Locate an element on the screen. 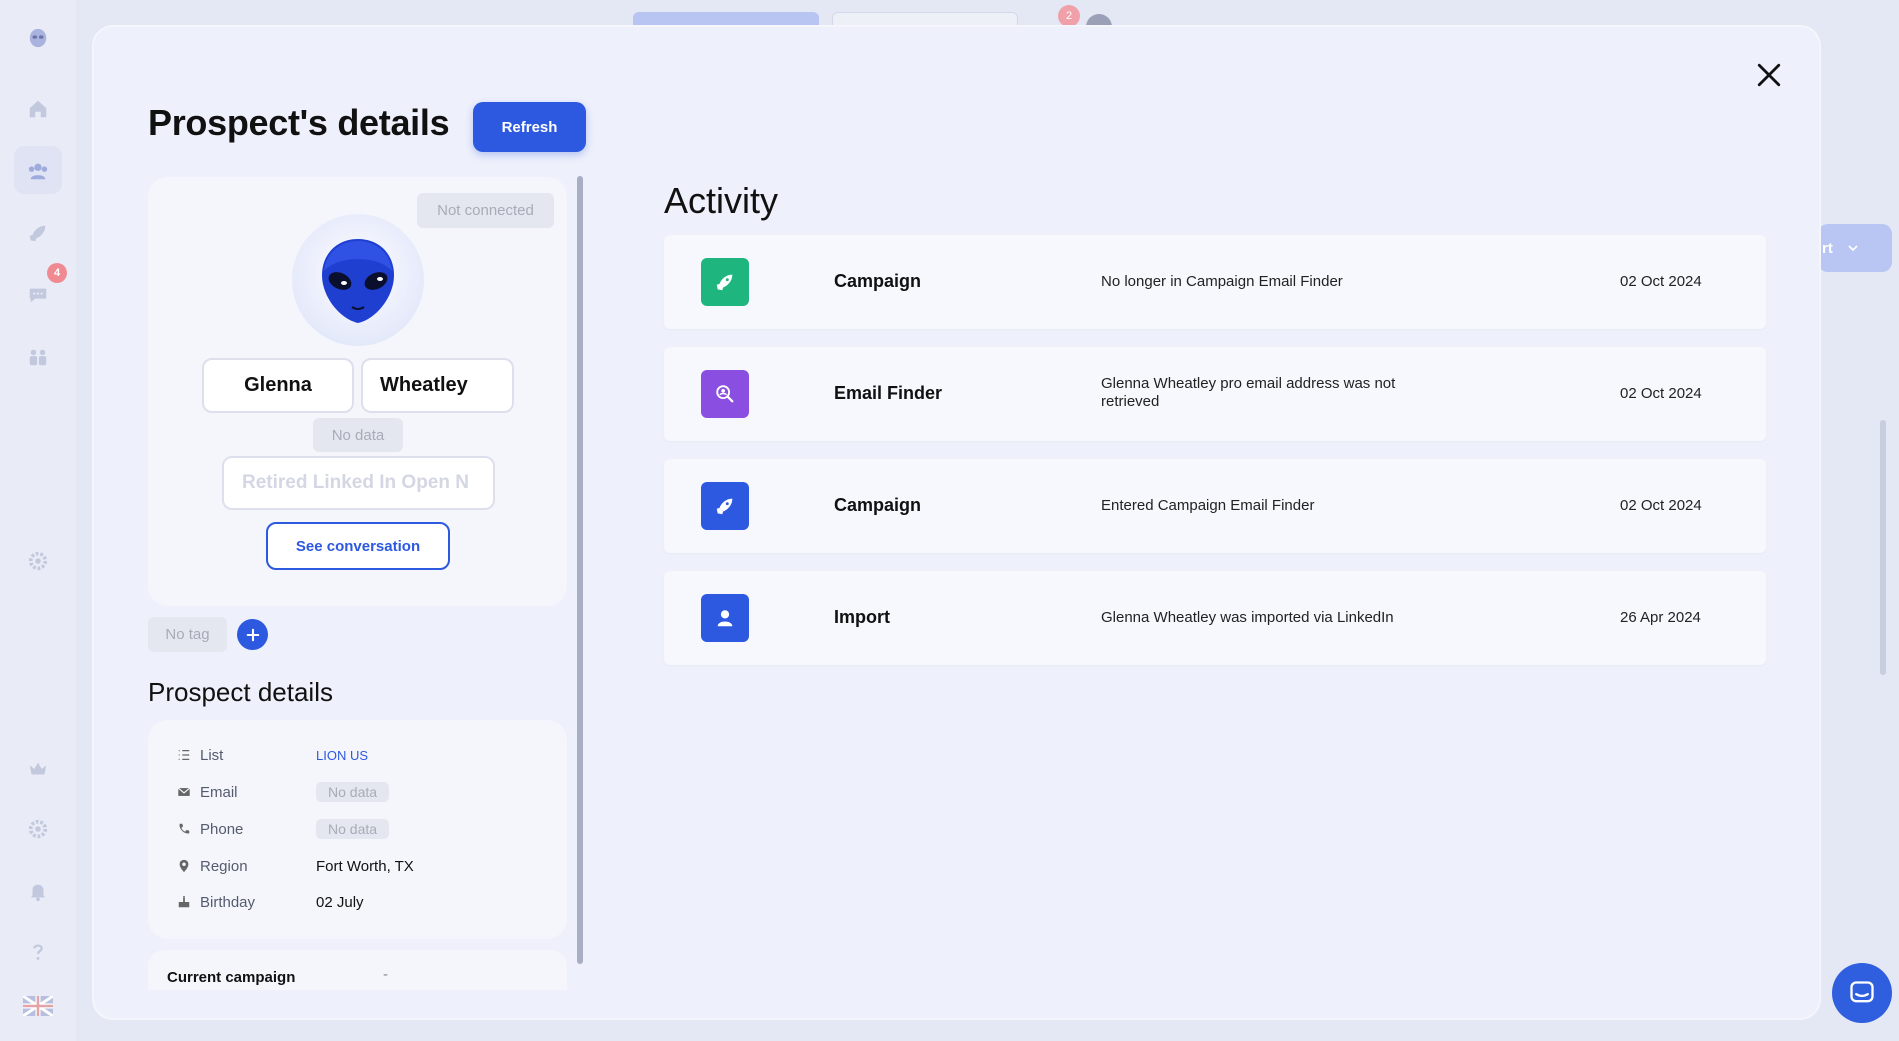 The height and width of the screenshot is (1041, 1899). detail-row-list: List LION US is located at coordinates (366, 755).